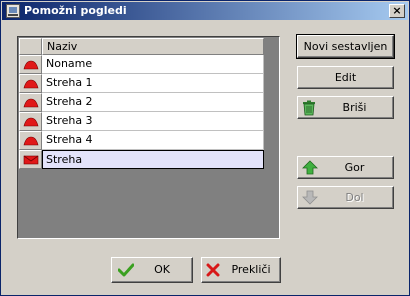  I want to click on list-item: Streha 3, so click(141, 121).